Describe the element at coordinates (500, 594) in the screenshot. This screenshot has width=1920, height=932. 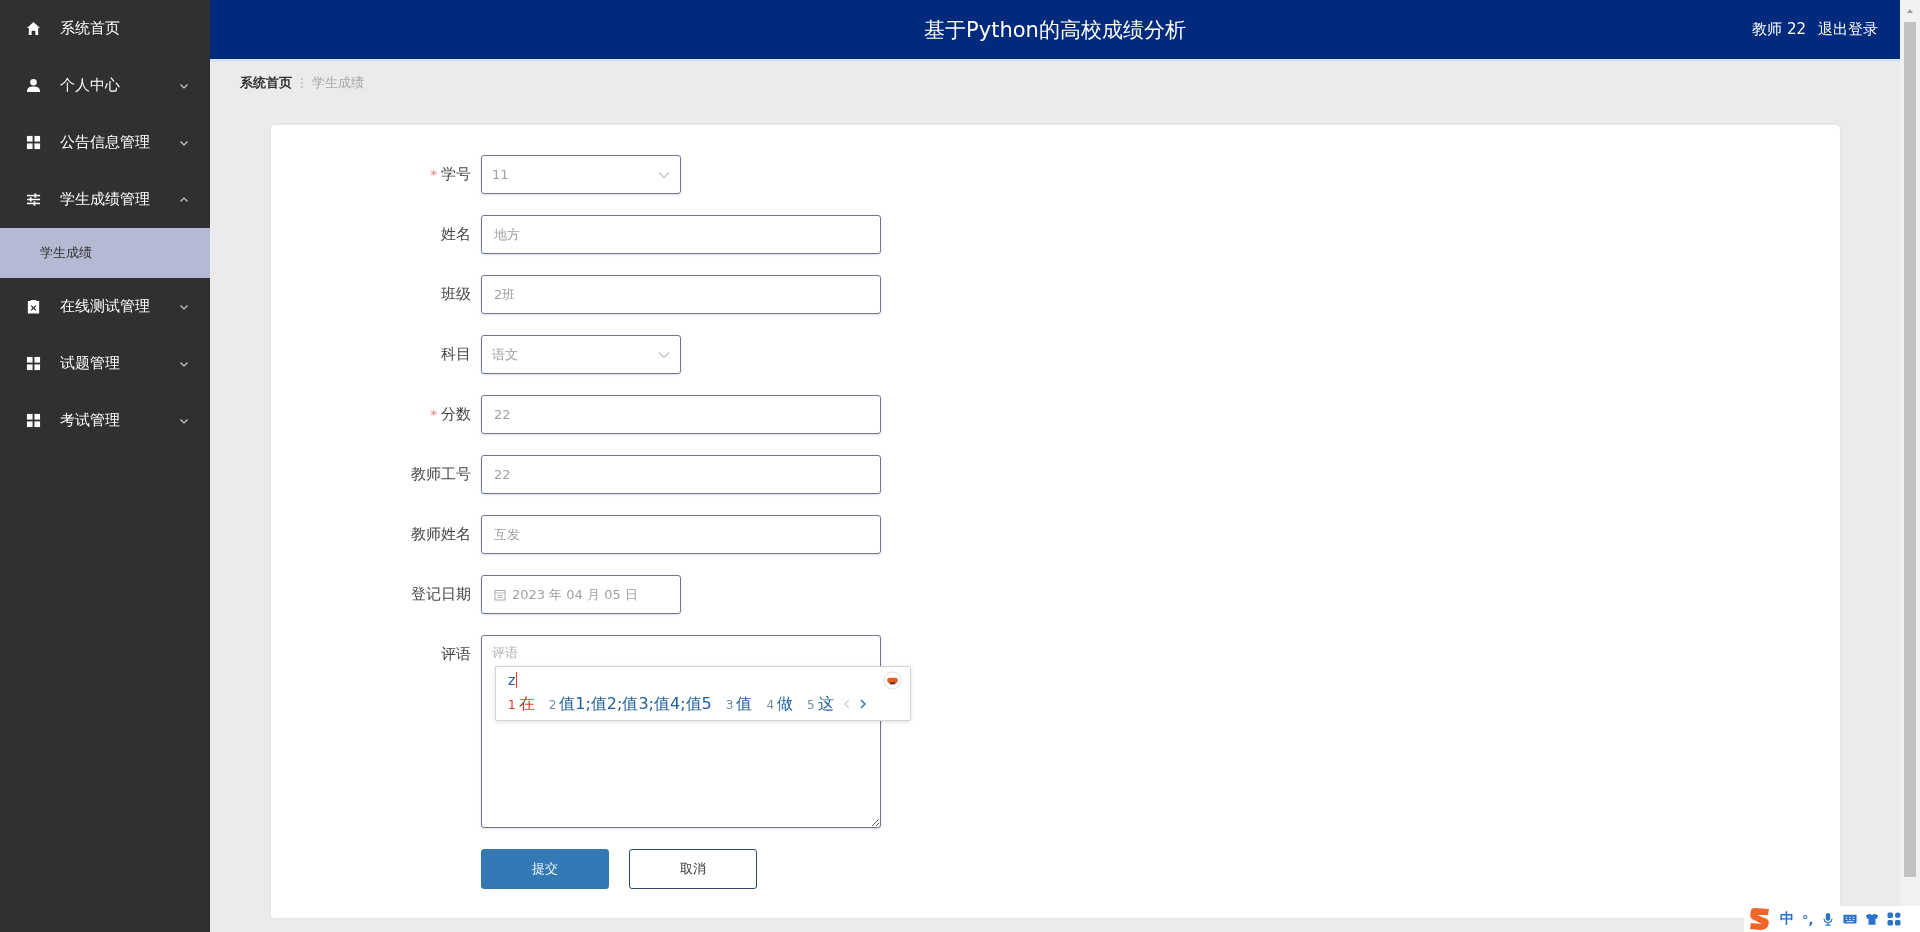
I see `calendar-icon` at that location.